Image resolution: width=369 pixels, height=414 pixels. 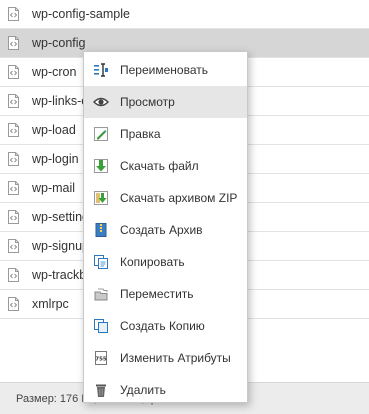 What do you see at coordinates (54, 72) in the screenshot?
I see `file-name: wp-cron` at bounding box center [54, 72].